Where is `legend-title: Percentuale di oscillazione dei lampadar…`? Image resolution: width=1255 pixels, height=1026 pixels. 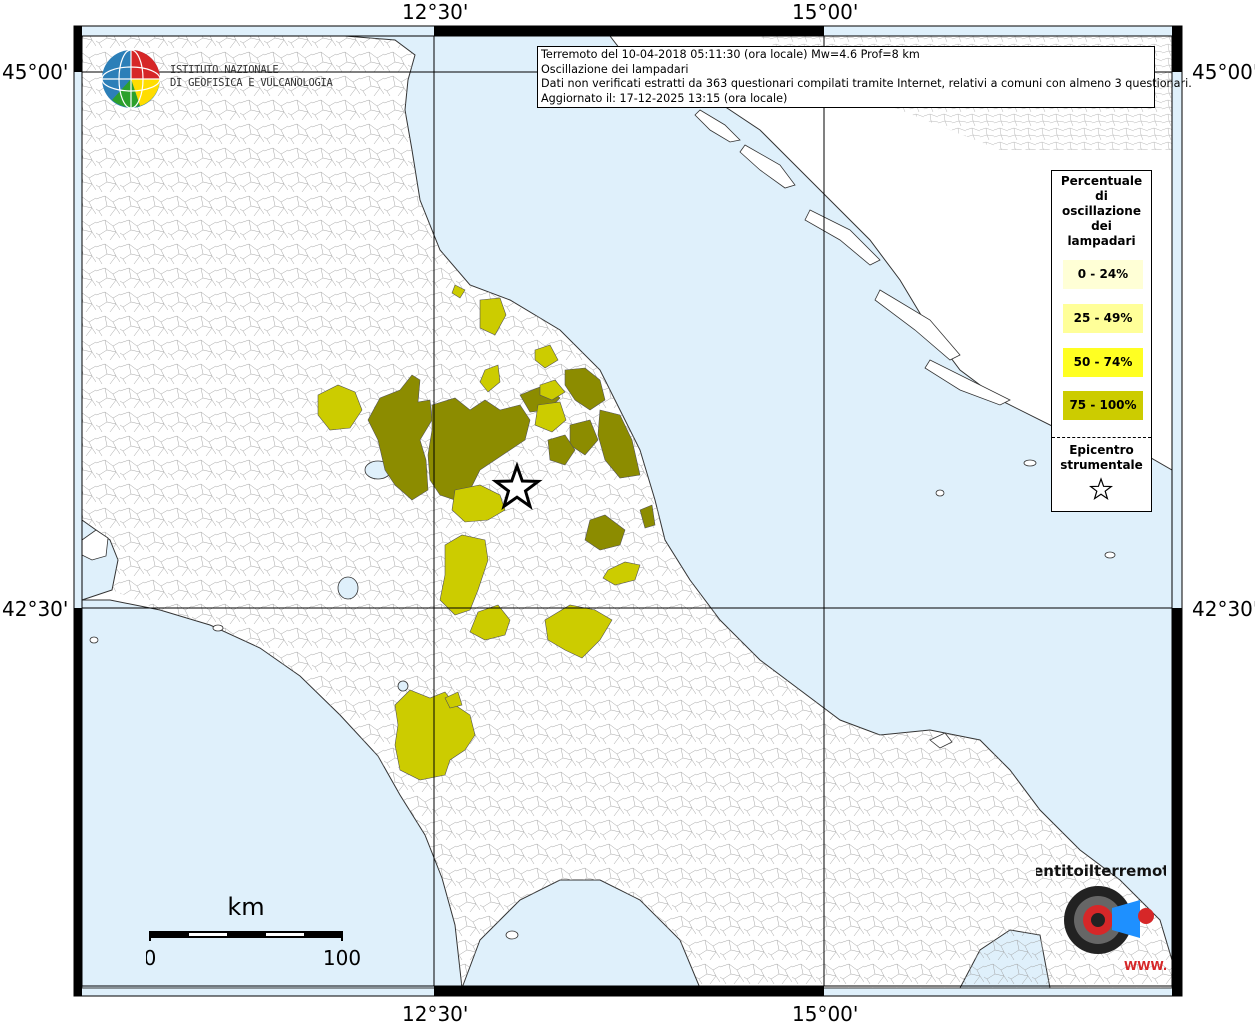
legend-title: Percentuale di oscillazione dei lampadar… is located at coordinates (1101, 210).